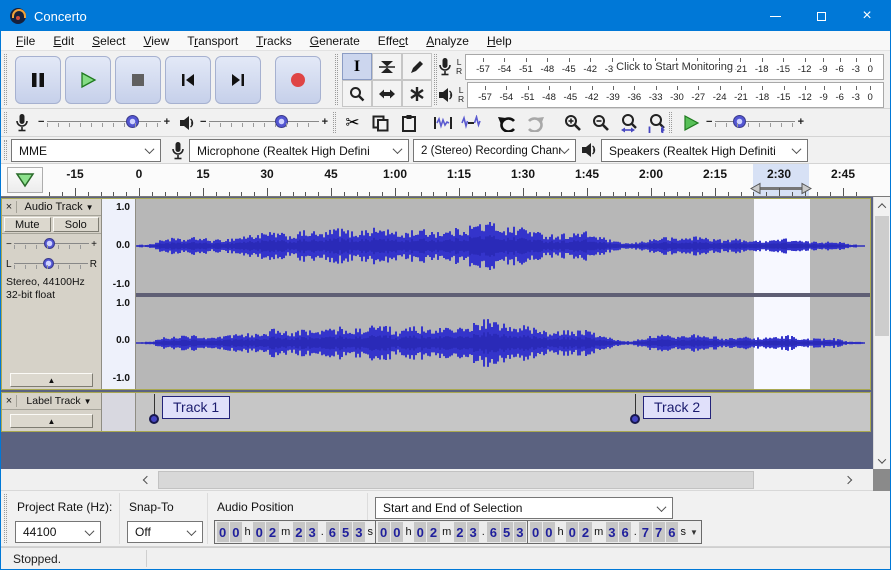 This screenshot has height=570, width=891. What do you see at coordinates (740, 121) in the screenshot?
I see `play-speed-thumb` at bounding box center [740, 121].